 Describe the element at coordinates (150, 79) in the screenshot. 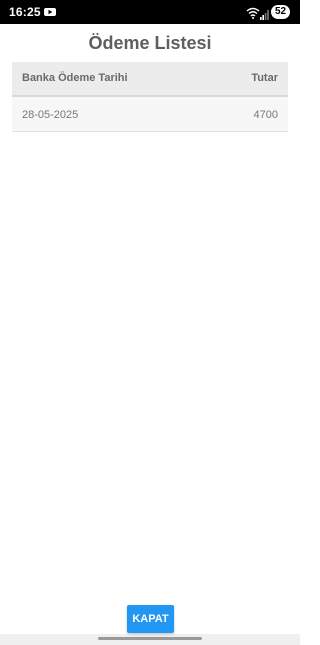

I see `table-header: Banka Ödeme Tarihi Tutar` at that location.